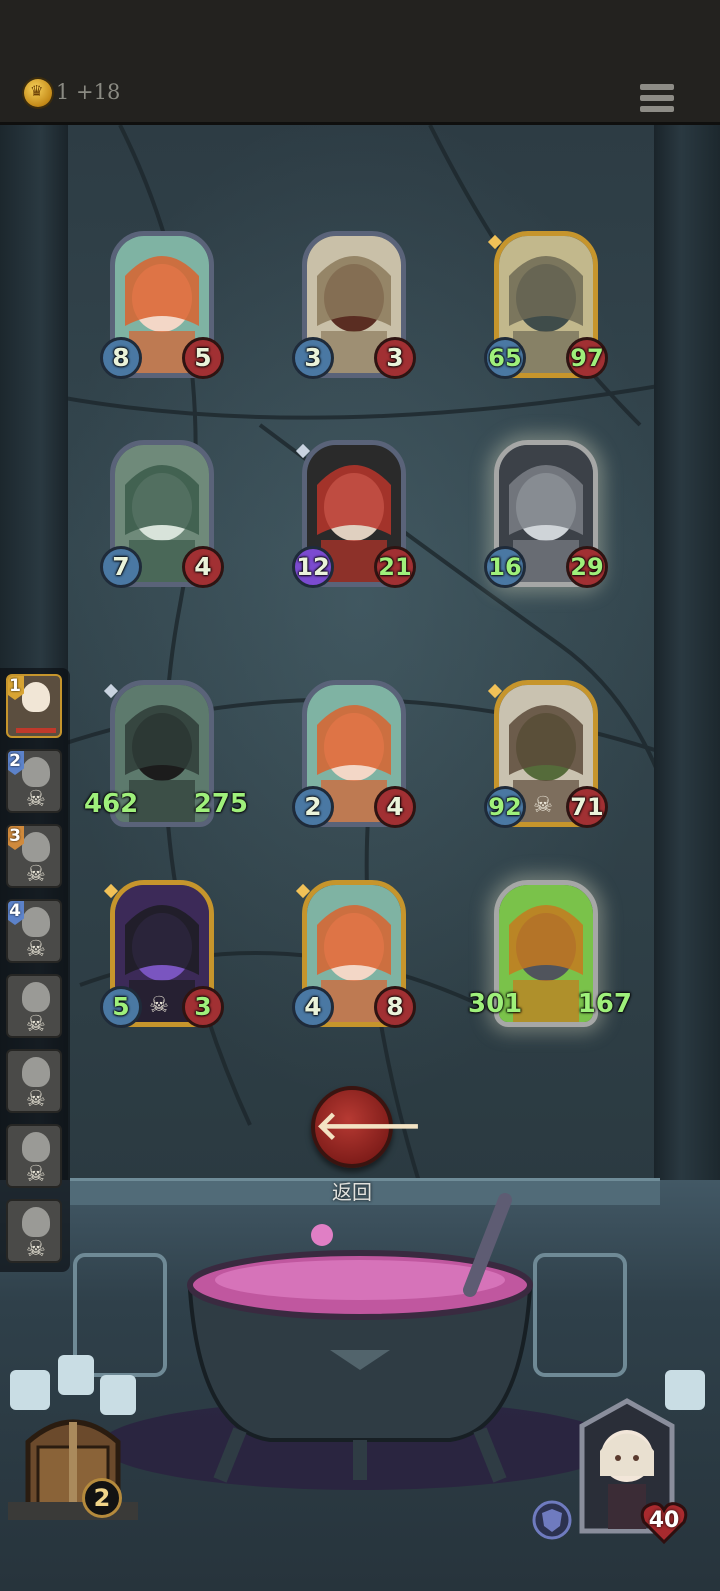 This screenshot has width=720, height=1591. What do you see at coordinates (88, 92) in the screenshot?
I see `gold-counter: 1 +18` at bounding box center [88, 92].